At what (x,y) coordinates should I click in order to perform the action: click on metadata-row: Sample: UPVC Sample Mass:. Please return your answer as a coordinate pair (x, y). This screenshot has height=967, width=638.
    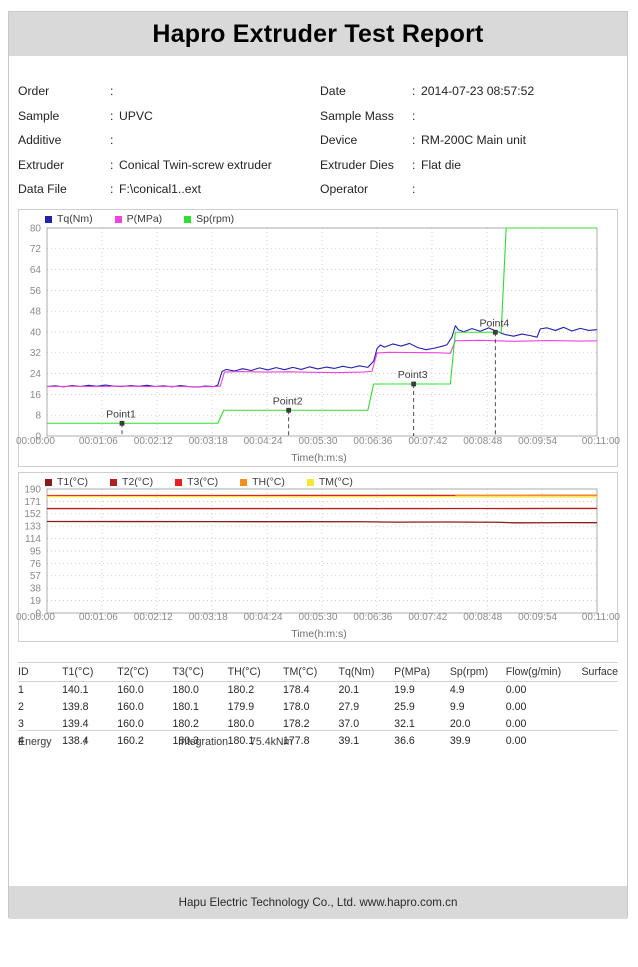
    Looking at the image, I should click on (318, 121).